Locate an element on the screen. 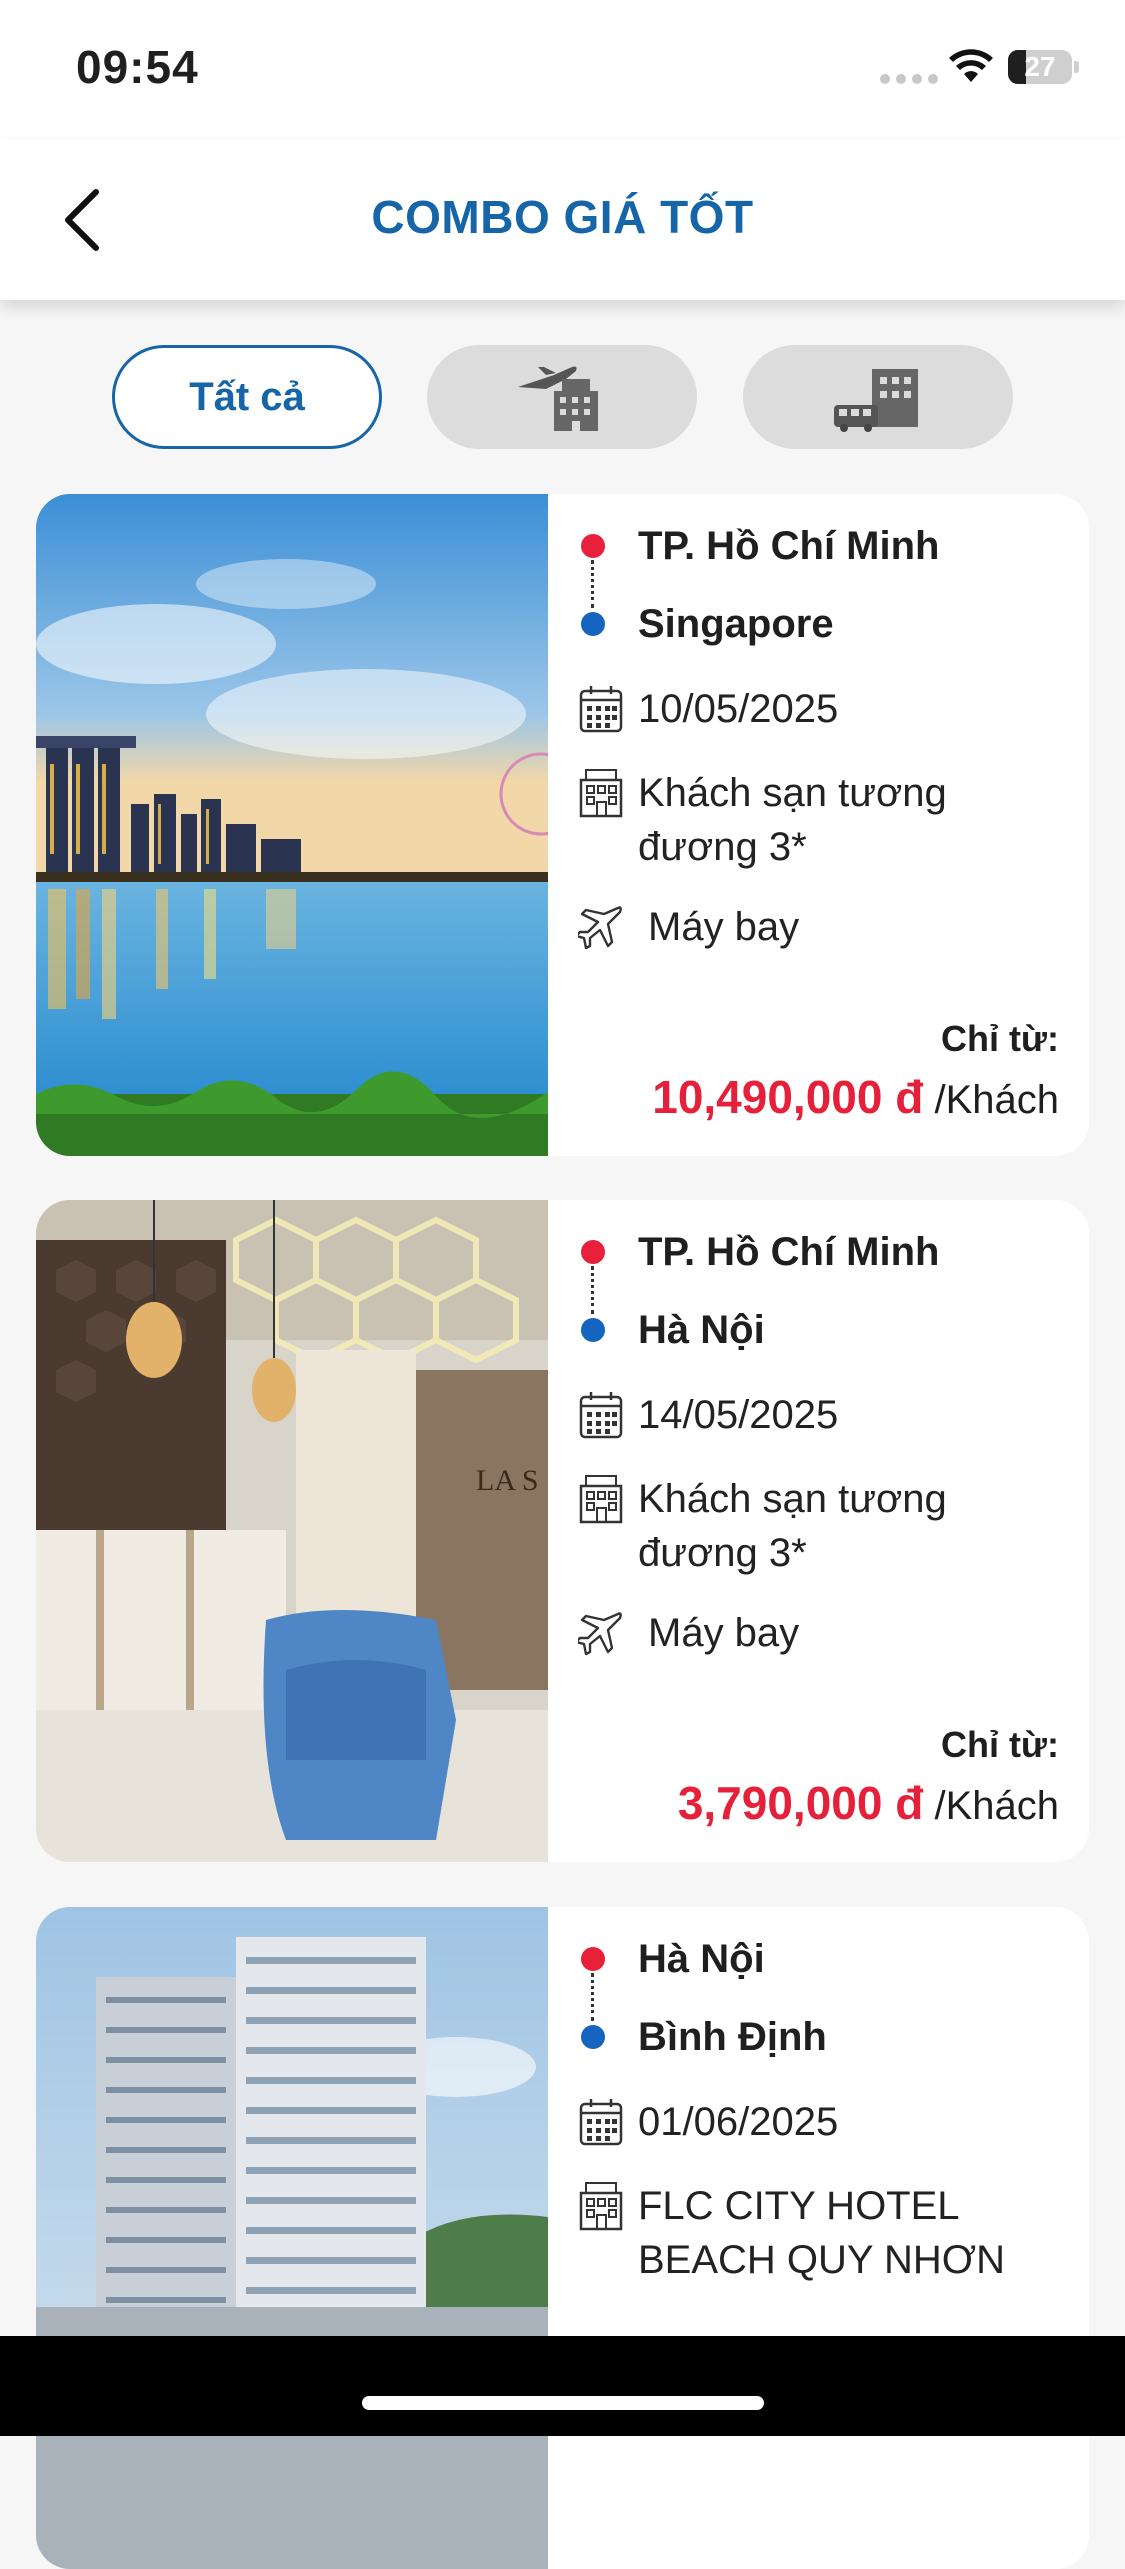 This screenshot has width=1125, height=2569. bottom-bar is located at coordinates (562, 2386).